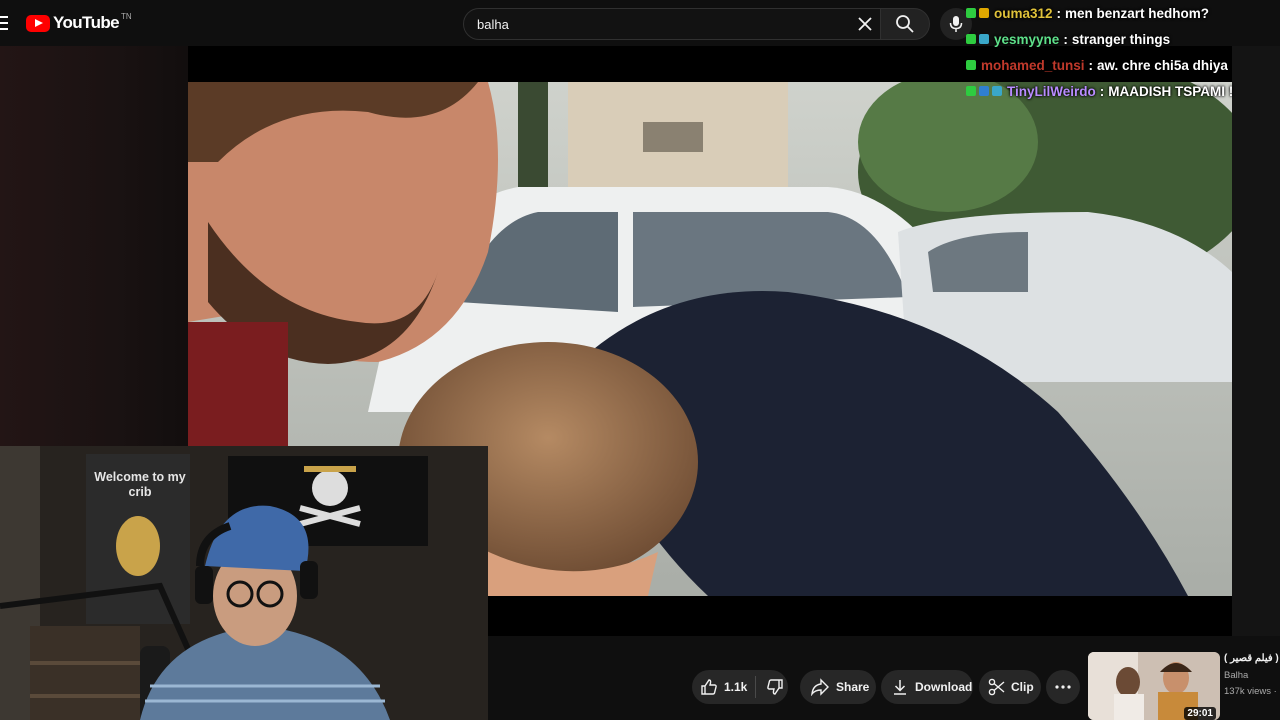 This screenshot has width=1280, height=720. What do you see at coordinates (820, 687) in the screenshot?
I see `share-icon` at bounding box center [820, 687].